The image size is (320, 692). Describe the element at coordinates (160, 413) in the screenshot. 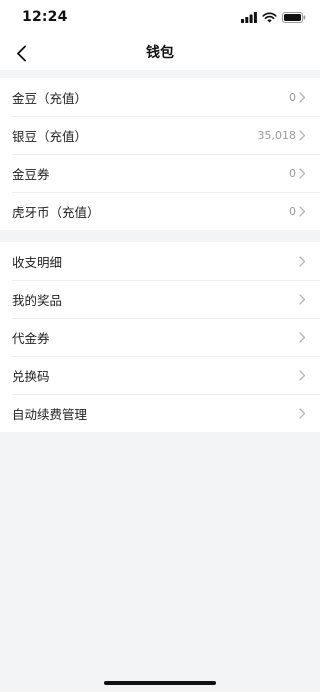

I see `menu-item-auto-renewal: 自动续费管理` at that location.